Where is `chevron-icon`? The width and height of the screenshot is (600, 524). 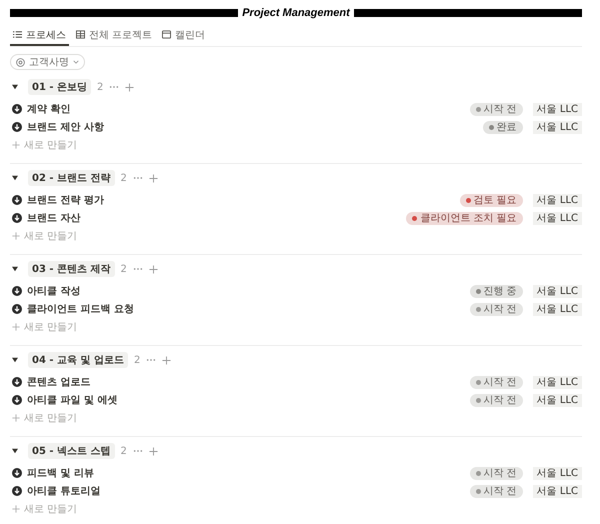
chevron-icon is located at coordinates (76, 62).